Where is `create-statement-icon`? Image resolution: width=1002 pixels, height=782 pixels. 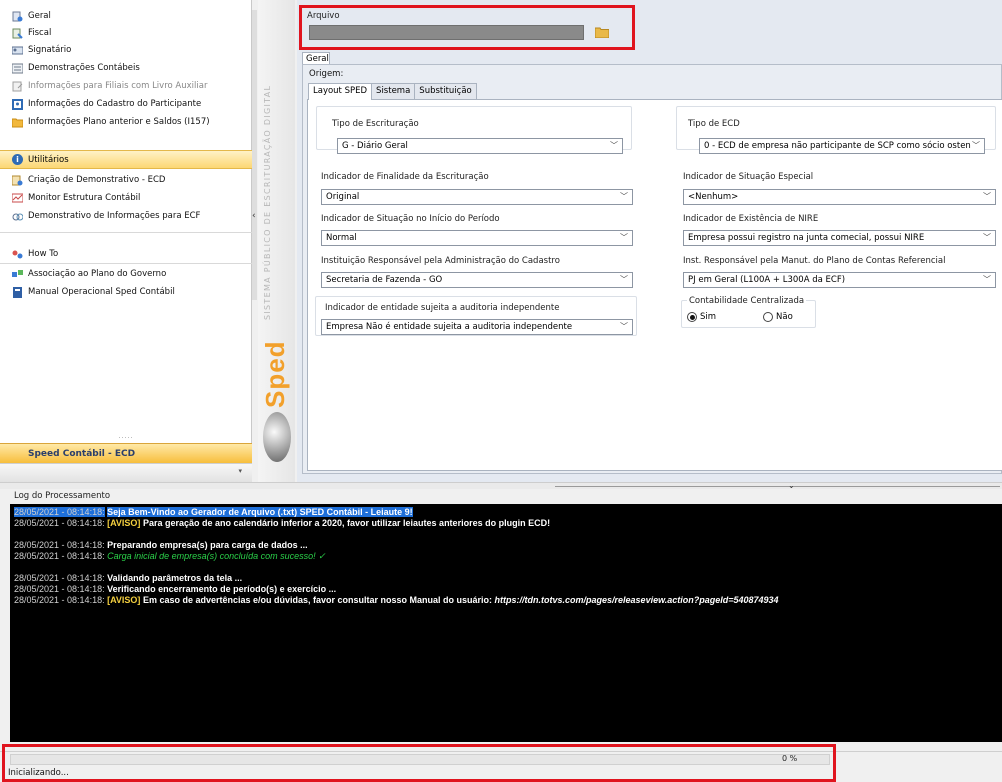
create-statement-icon is located at coordinates (17, 180).